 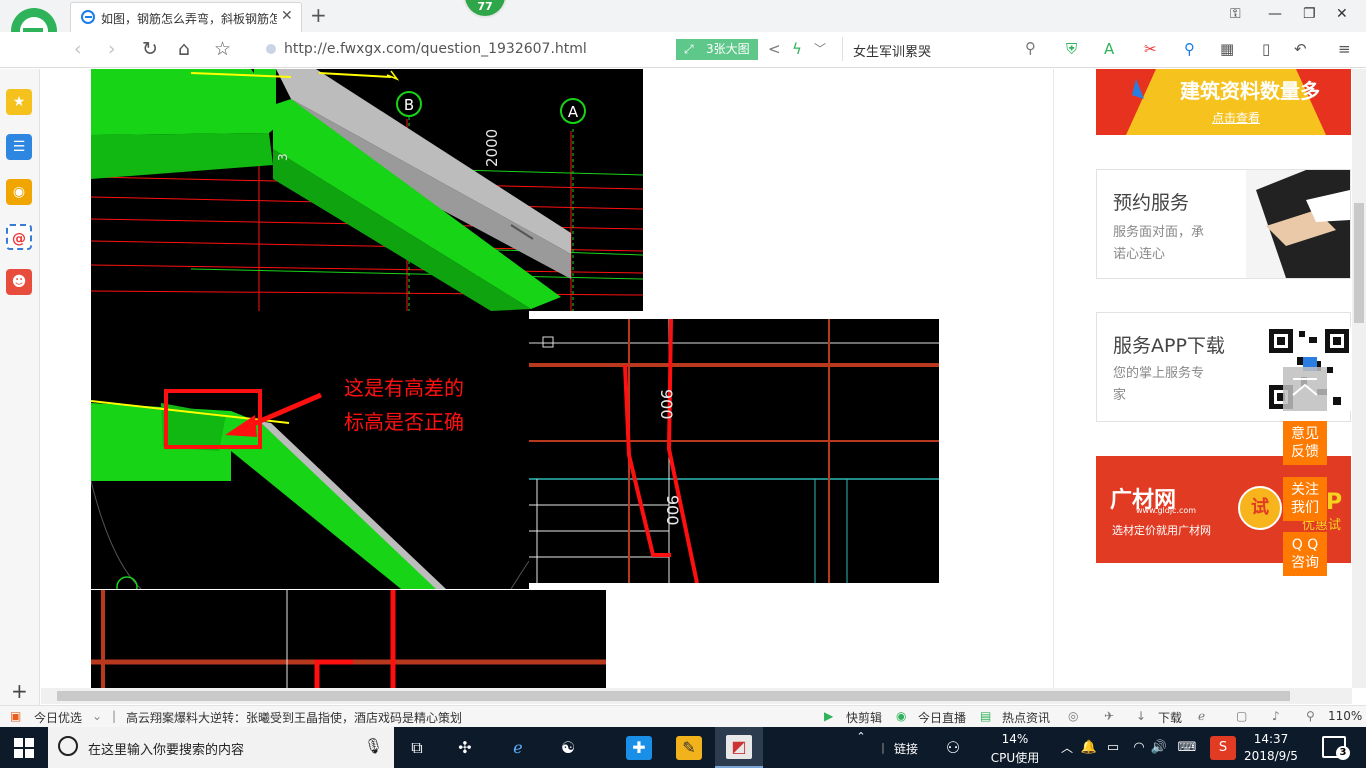 What do you see at coordinates (19, 691) in the screenshot?
I see `sidebar-add-icon: +` at bounding box center [19, 691].